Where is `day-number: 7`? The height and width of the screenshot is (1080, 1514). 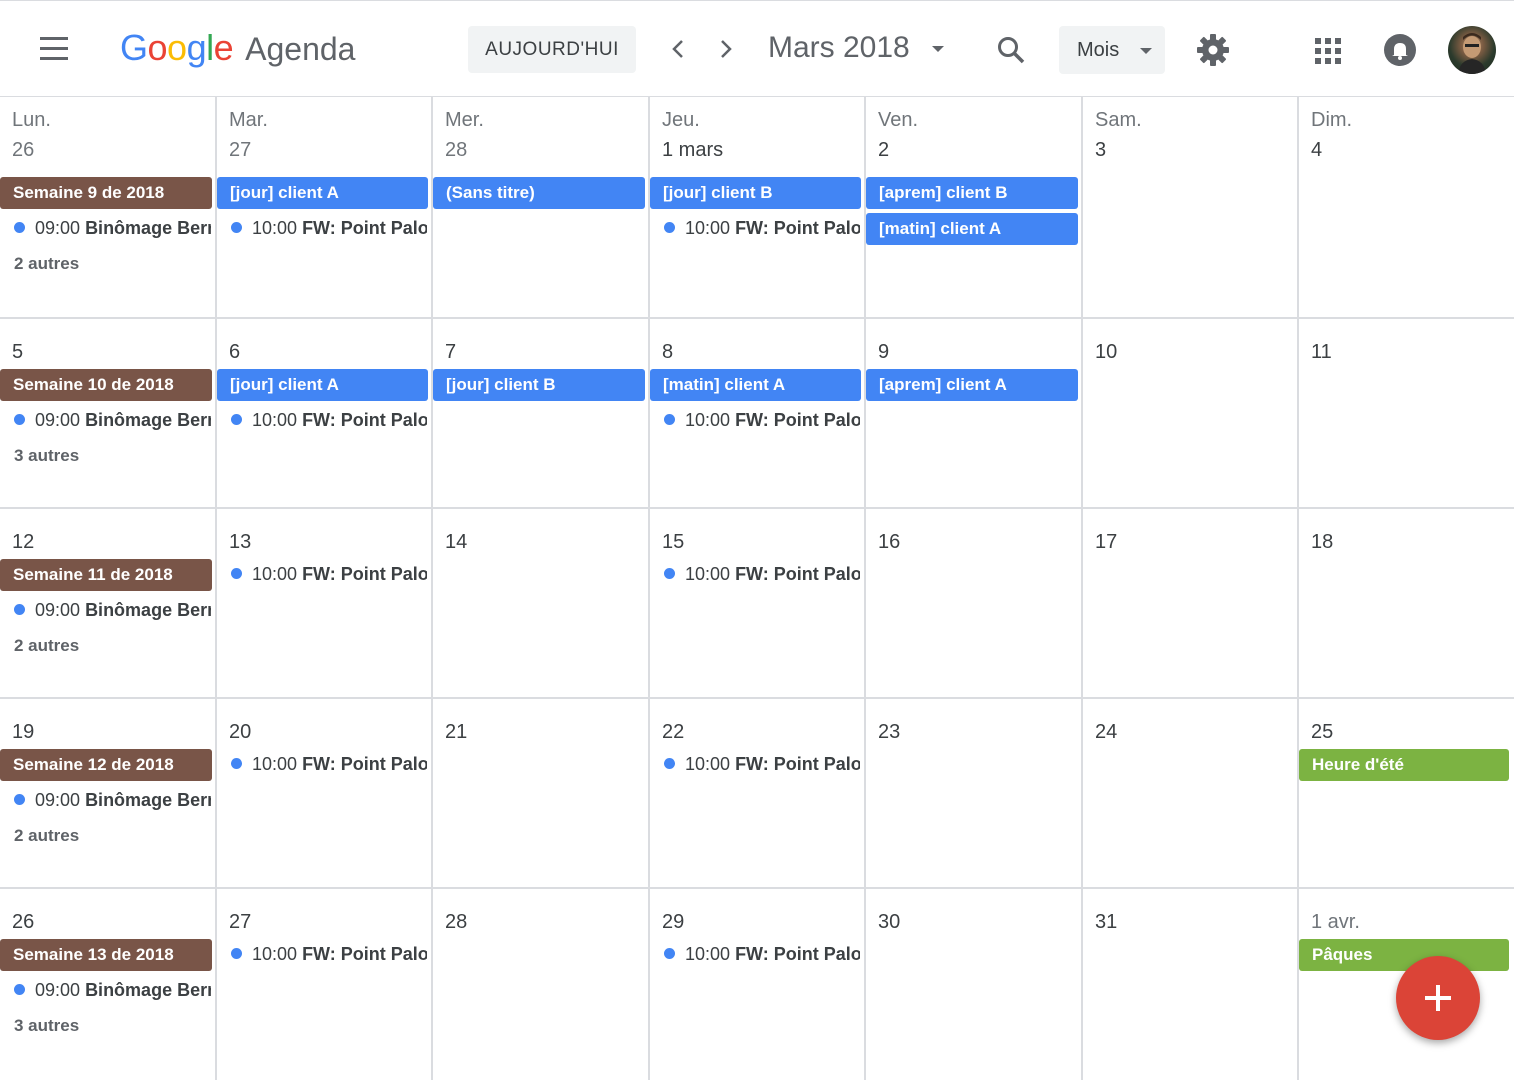
day-number: 7 is located at coordinates (450, 352).